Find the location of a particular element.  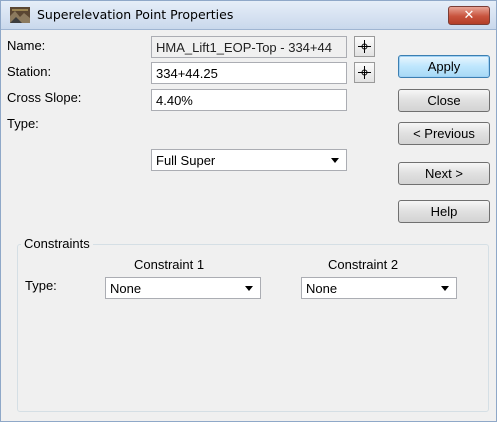

constraint-type-label: Type: is located at coordinates (41, 285).